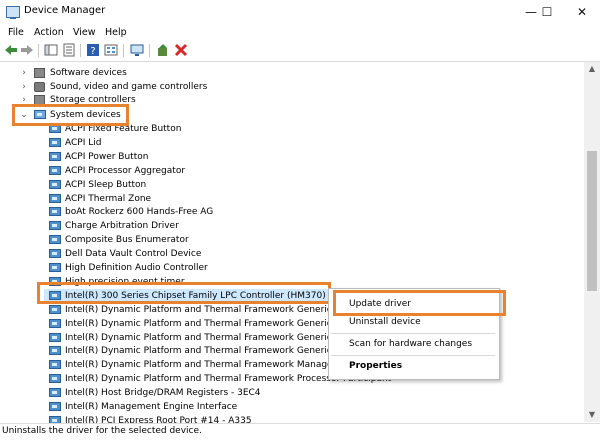 This screenshot has width=600, height=440. What do you see at coordinates (375, 366) in the screenshot?
I see `context-menu-properties: Properties` at bounding box center [375, 366].